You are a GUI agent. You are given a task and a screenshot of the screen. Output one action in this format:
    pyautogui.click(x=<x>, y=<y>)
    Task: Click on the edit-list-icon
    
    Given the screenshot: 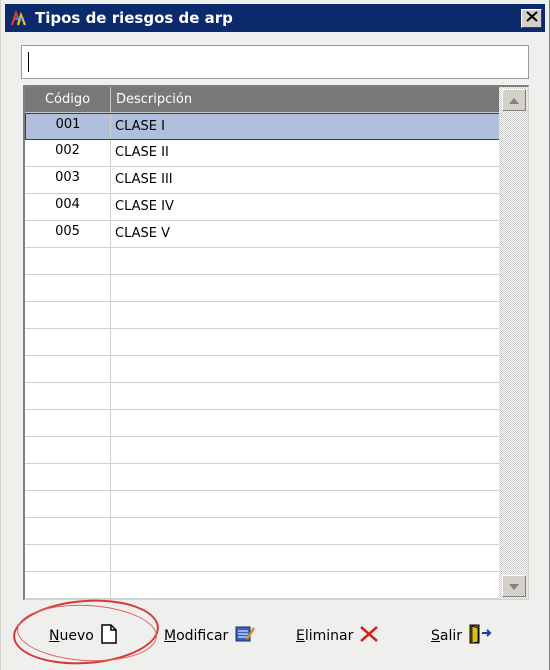 What is the action you would take?
    pyautogui.click(x=242, y=636)
    